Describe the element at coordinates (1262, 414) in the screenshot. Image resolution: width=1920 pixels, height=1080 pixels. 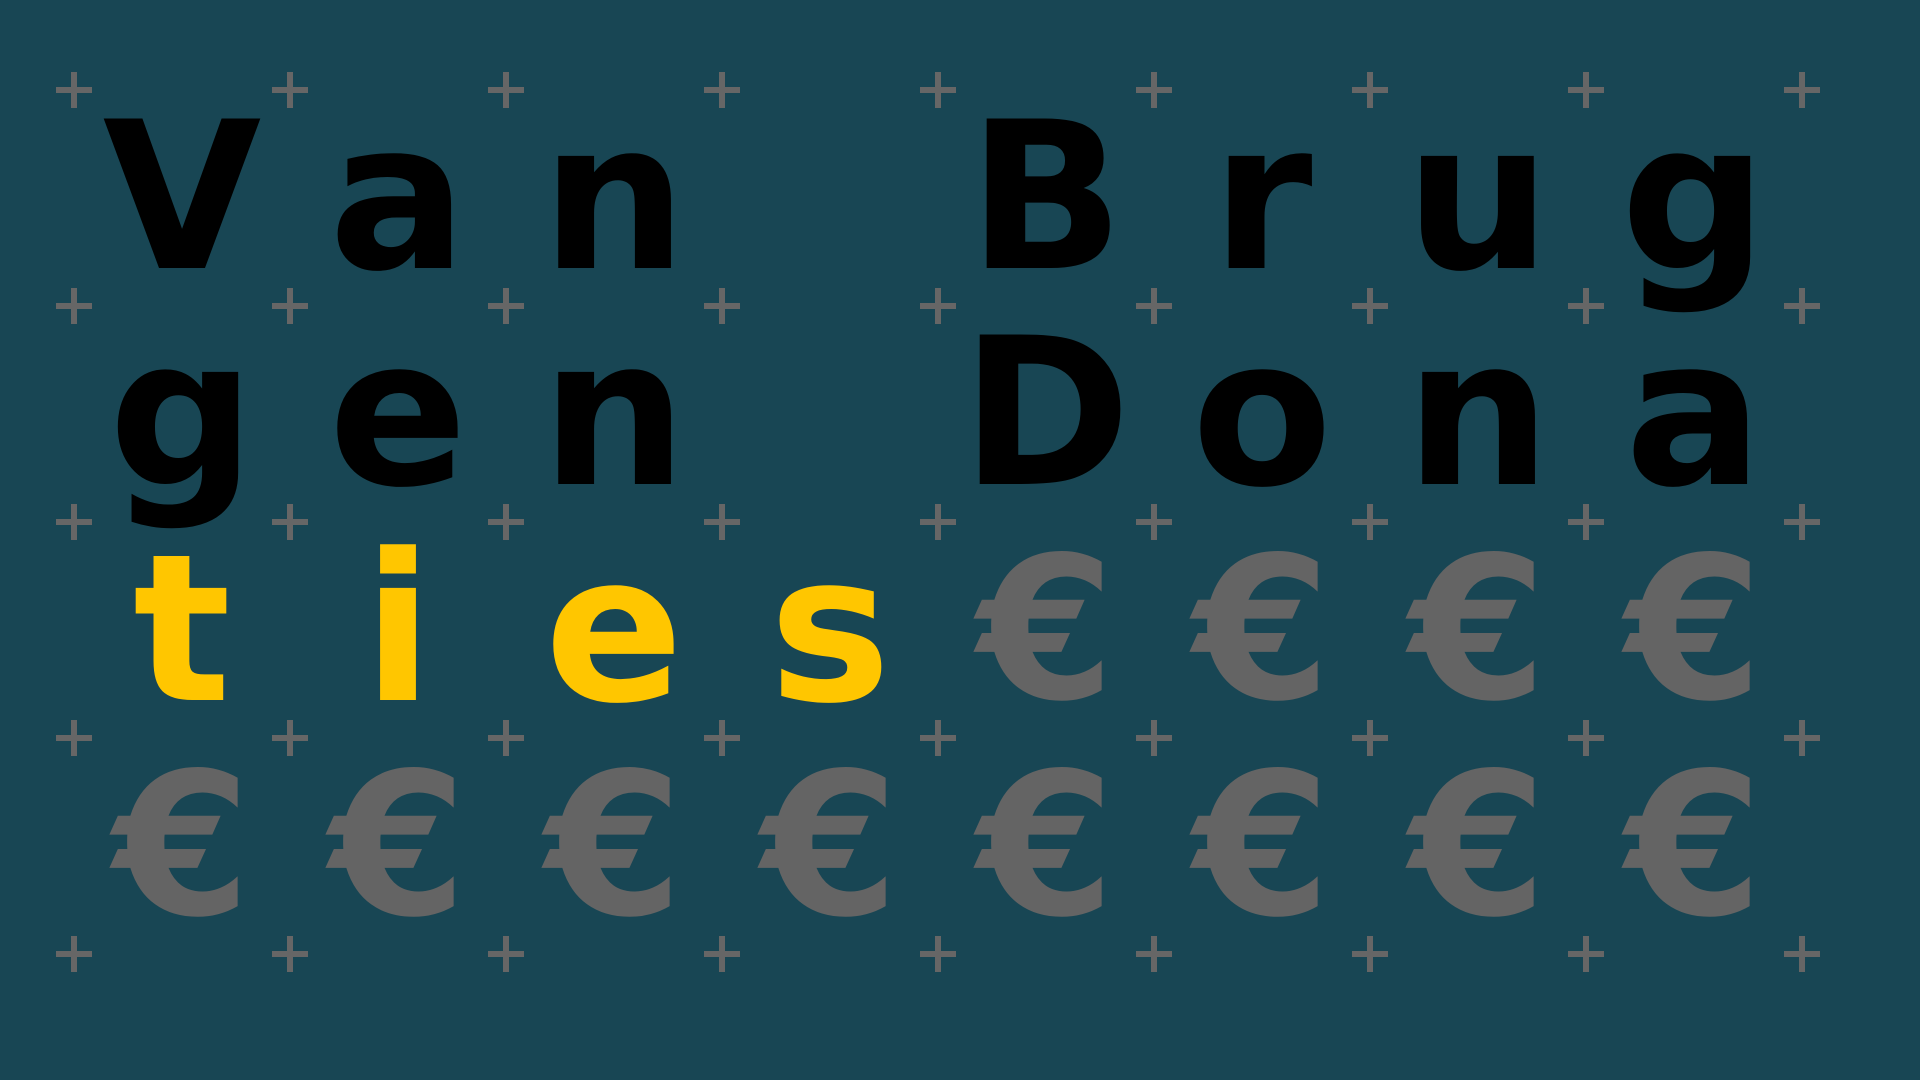
I see `letter-cell: o` at that location.